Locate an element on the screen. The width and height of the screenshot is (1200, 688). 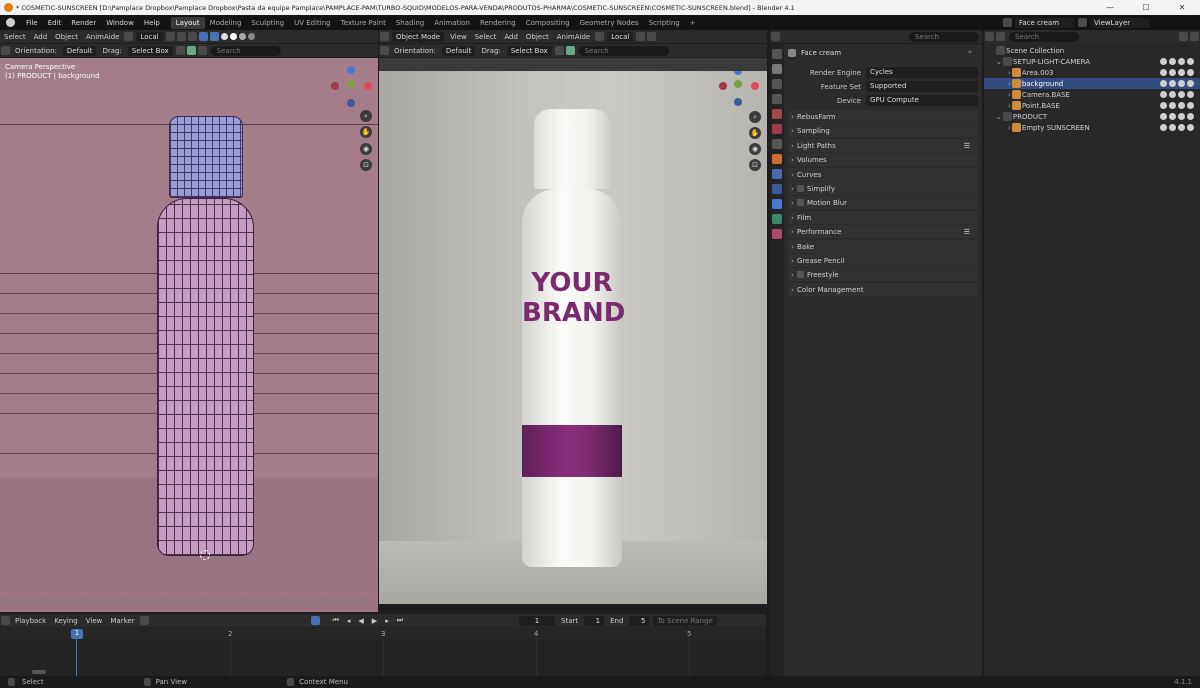
properties-search-input: Search is located at coordinates (944, 36).